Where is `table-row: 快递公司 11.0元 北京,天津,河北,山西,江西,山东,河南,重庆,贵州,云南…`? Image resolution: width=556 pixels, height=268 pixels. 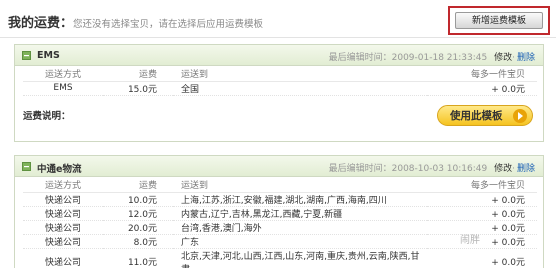 table-row: 快递公司 11.0元 北京,天津,河北,山西,江西,山东,河南,重庆,贵州,云南… is located at coordinates (280, 258).